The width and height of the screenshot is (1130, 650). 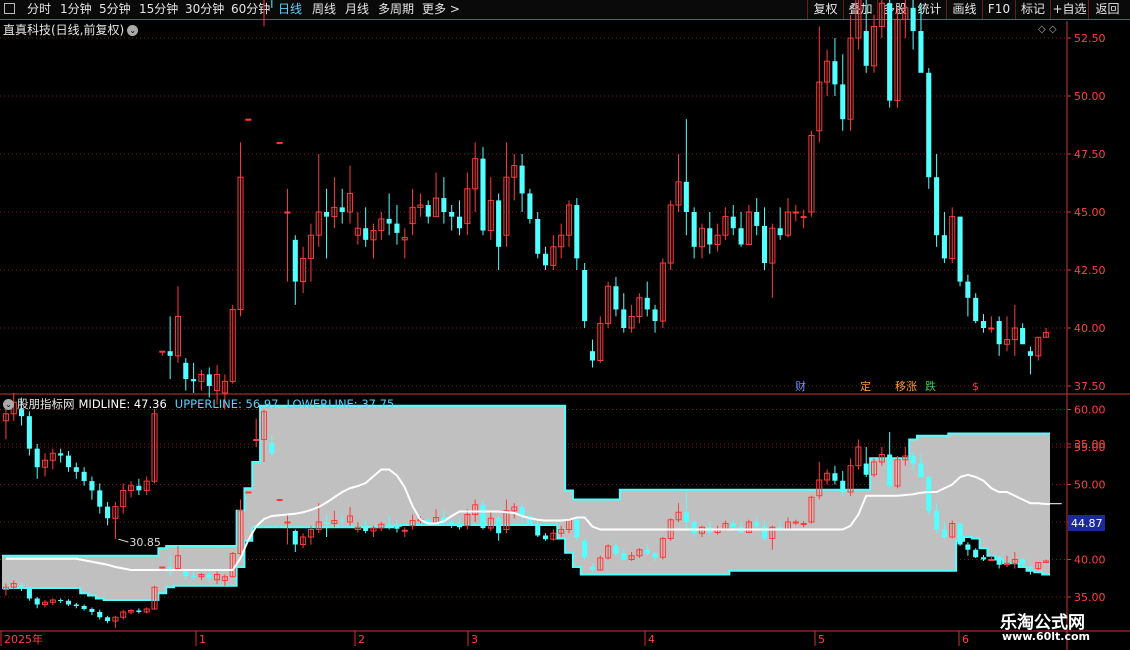 I want to click on event-marker: 移涨, so click(x=906, y=386).